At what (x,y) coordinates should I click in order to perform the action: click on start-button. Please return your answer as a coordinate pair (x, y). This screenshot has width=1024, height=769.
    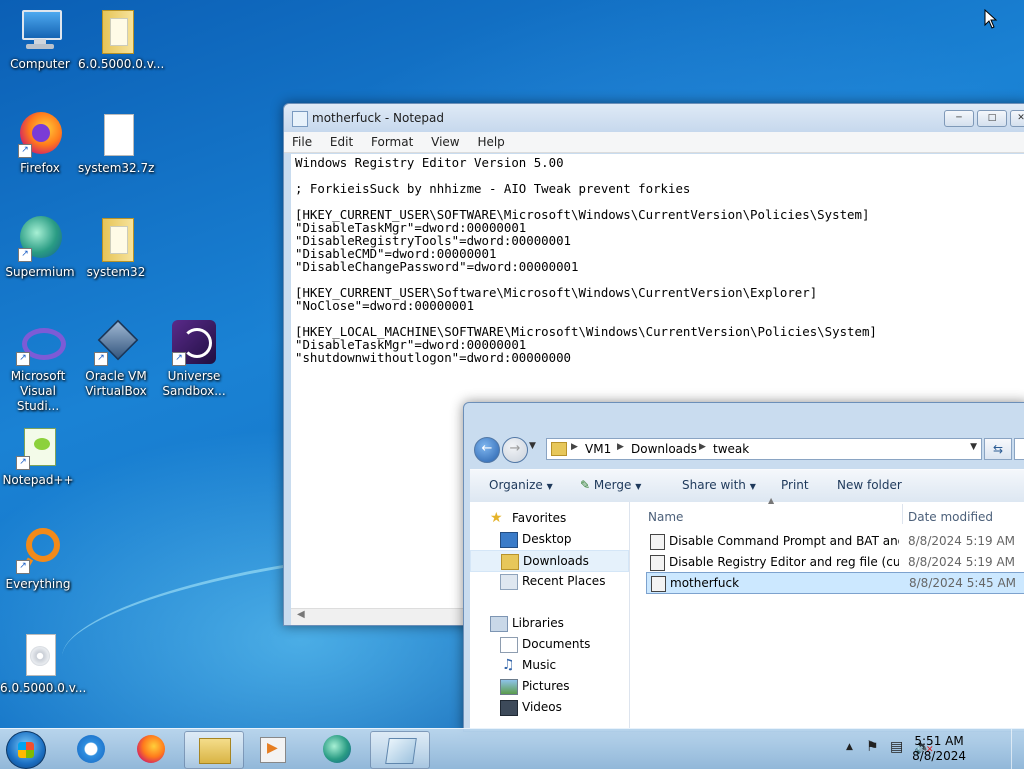
    Looking at the image, I should click on (26, 750).